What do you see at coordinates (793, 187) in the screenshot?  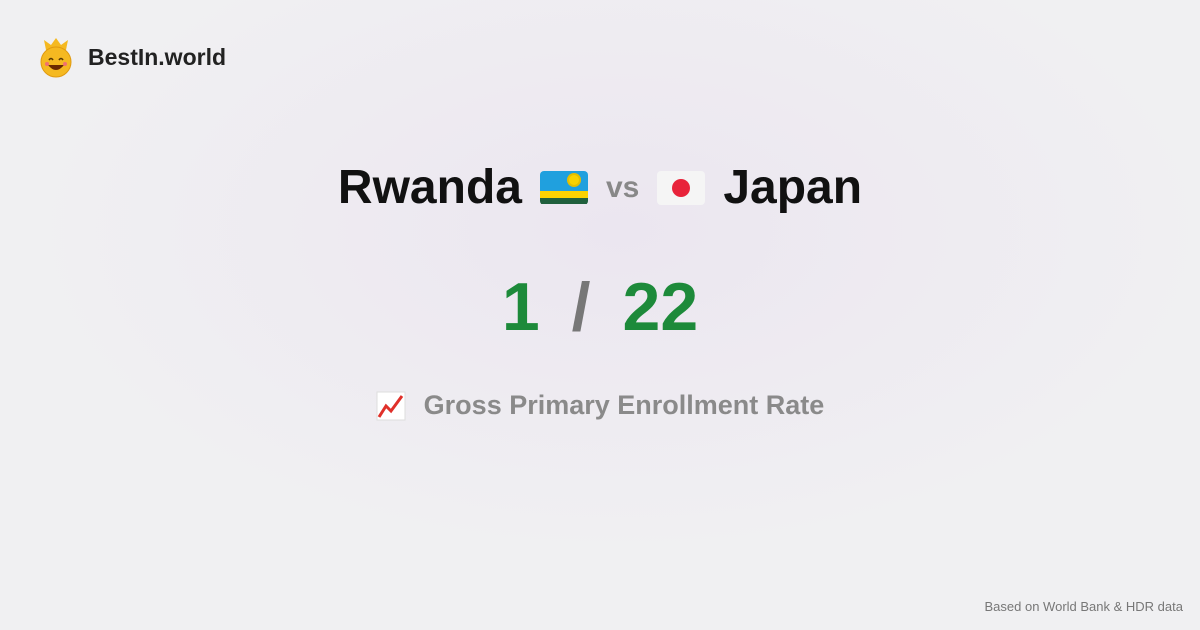 I see `right-country: Japan` at bounding box center [793, 187].